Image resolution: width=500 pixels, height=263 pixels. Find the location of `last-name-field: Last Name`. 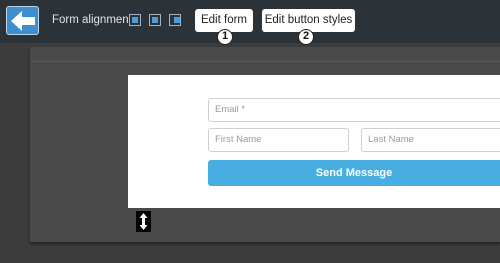

last-name-field: Last Name is located at coordinates (430, 140).